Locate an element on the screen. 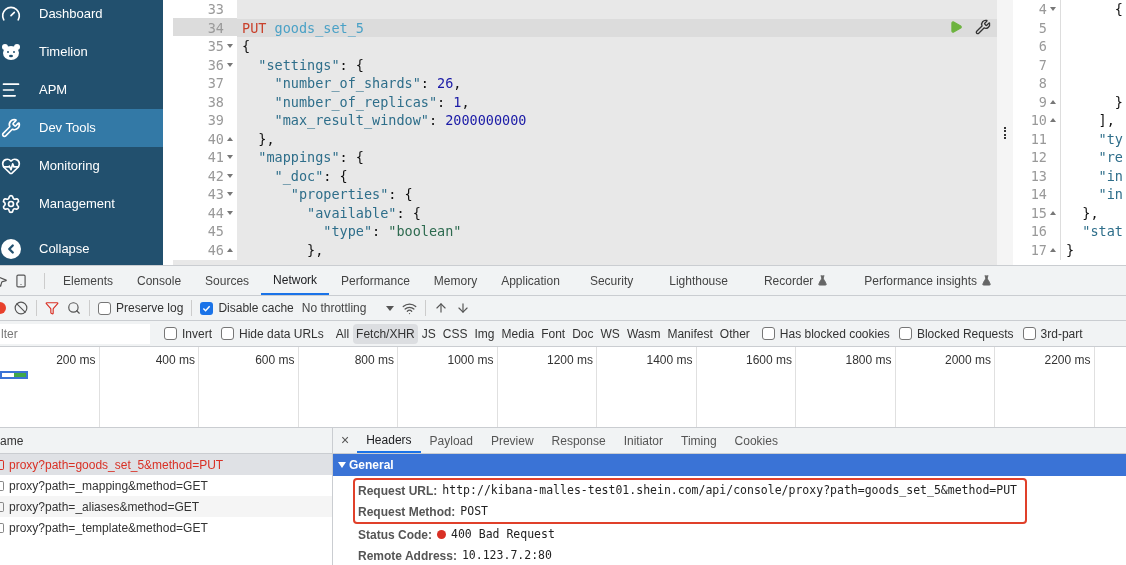  details-tab: Initiator is located at coordinates (643, 440).